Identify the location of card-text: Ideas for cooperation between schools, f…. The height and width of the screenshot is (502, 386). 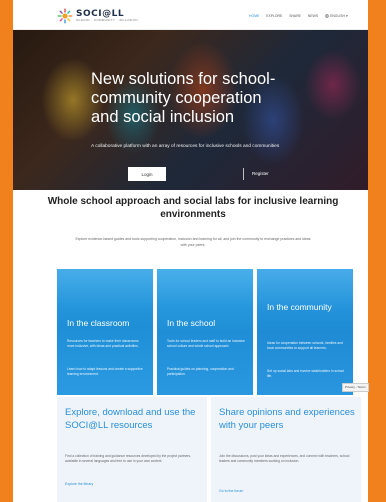
(305, 346).